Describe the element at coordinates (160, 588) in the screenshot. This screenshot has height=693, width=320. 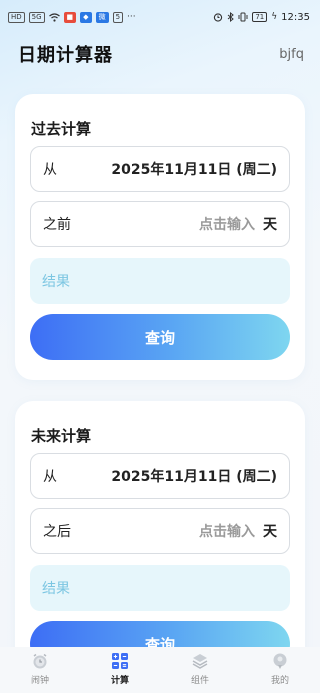
I see `future-result-box: 结果` at that location.